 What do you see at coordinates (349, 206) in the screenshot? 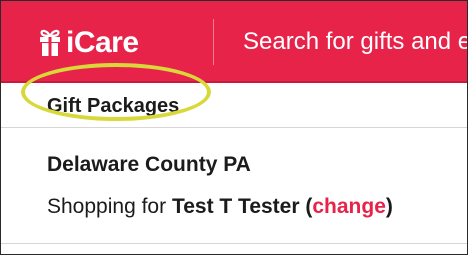
I see `change-shopper-link: change` at bounding box center [349, 206].